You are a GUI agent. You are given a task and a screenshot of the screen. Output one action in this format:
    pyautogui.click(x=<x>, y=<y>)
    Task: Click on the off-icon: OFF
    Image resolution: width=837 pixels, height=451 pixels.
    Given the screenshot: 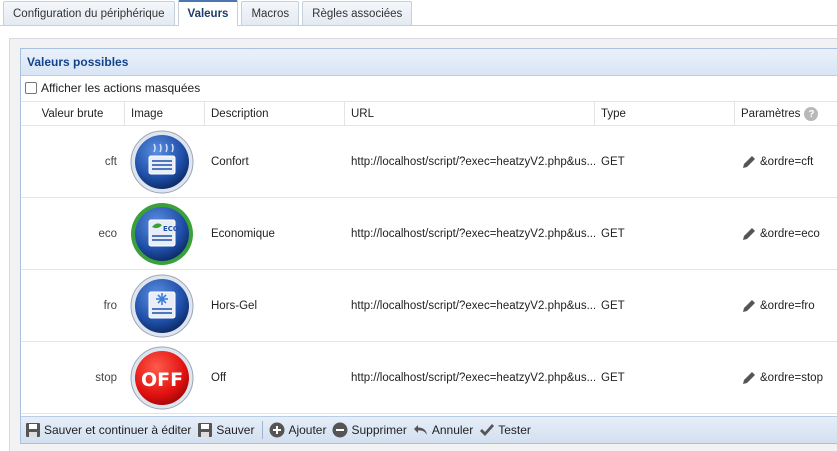 What is the action you would take?
    pyautogui.click(x=162, y=377)
    